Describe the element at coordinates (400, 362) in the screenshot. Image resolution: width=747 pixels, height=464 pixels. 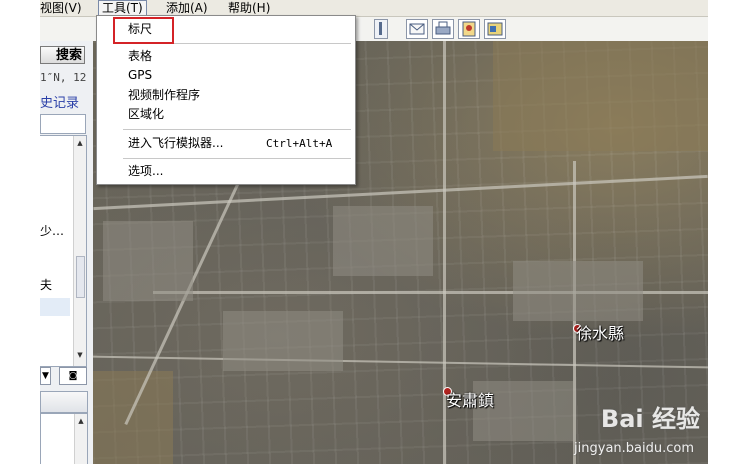
I see `road` at that location.